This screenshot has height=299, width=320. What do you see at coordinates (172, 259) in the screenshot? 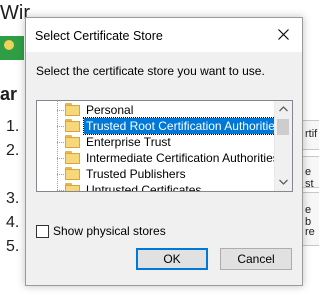
I see `ok-button: OK` at bounding box center [172, 259].